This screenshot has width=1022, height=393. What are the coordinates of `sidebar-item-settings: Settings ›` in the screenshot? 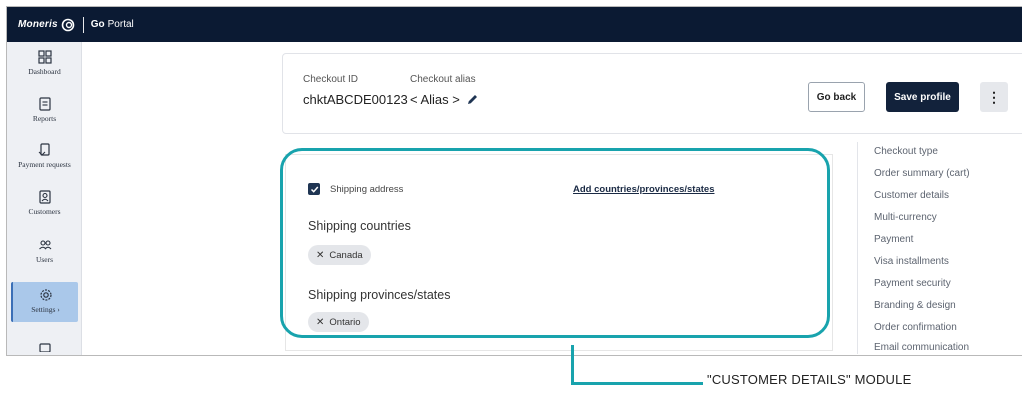 It's located at (44, 302).